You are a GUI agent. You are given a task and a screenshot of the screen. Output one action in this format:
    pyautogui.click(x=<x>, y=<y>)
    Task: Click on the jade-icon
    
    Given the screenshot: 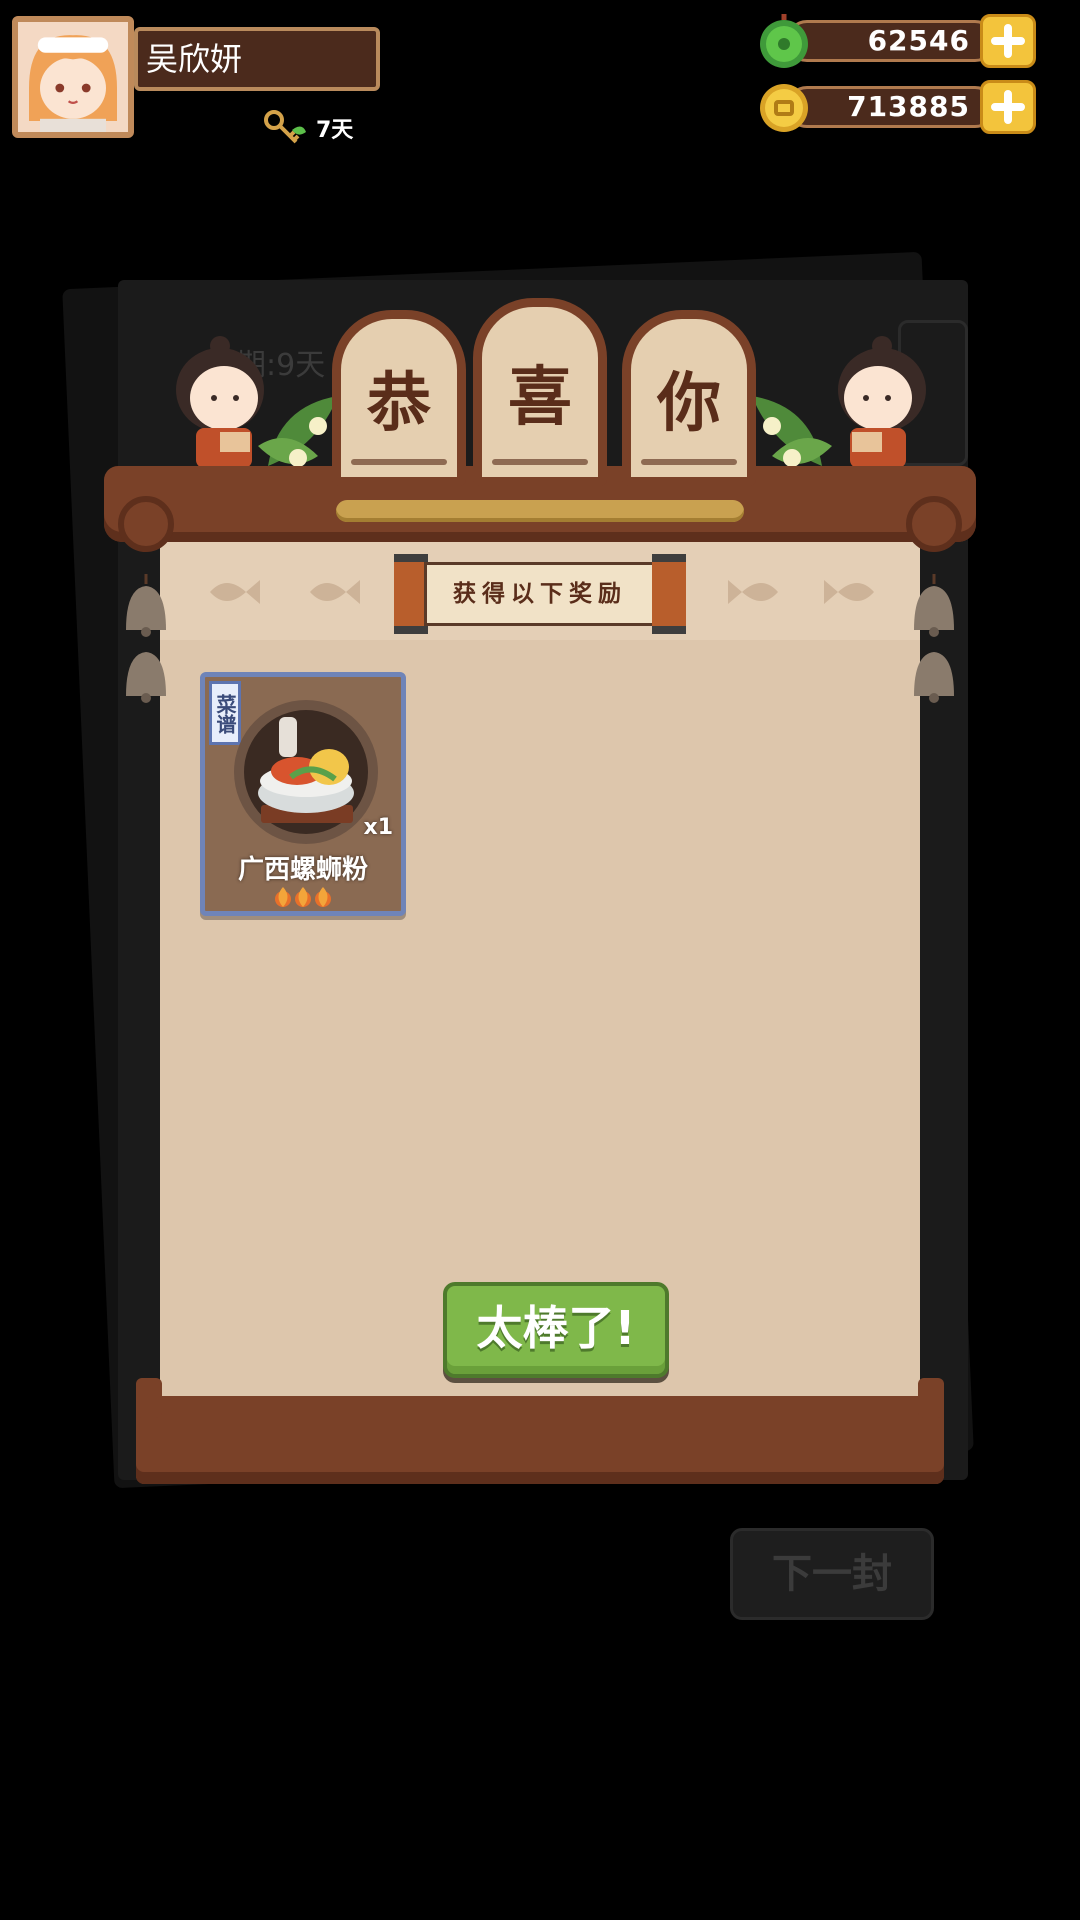 What is the action you would take?
    pyautogui.click(x=784, y=41)
    